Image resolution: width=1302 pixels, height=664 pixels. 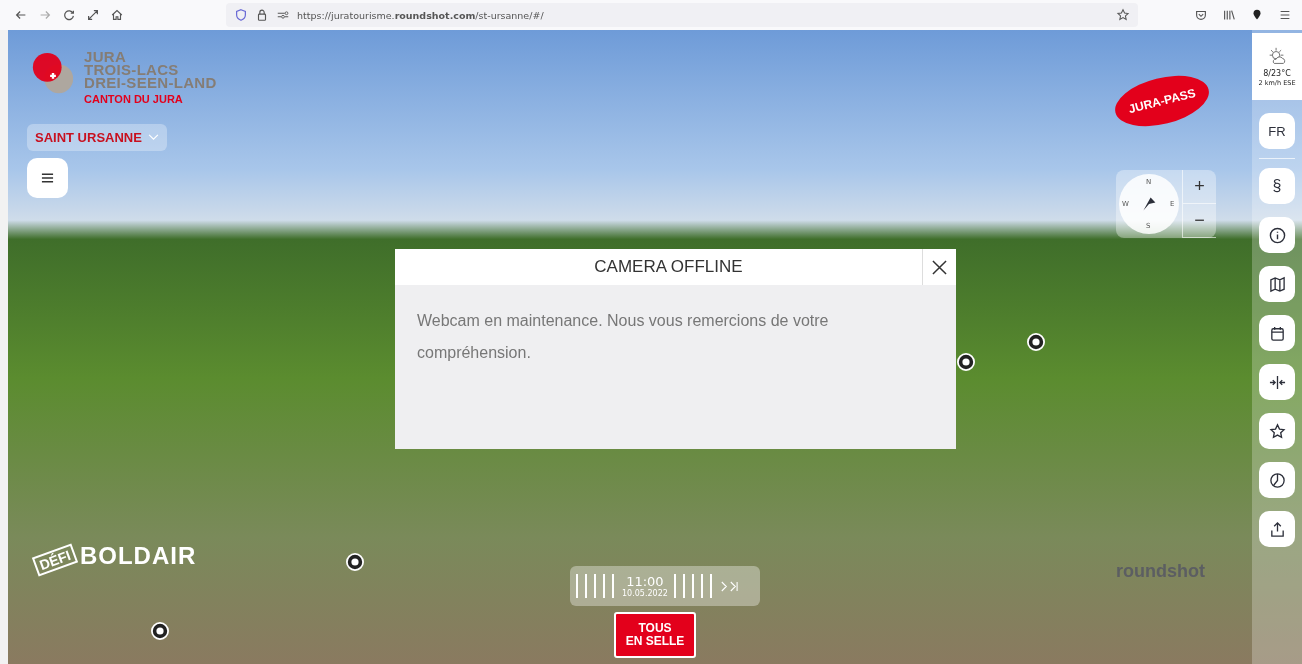 What do you see at coordinates (93, 15) in the screenshot?
I see `fullscreen-icon` at bounding box center [93, 15].